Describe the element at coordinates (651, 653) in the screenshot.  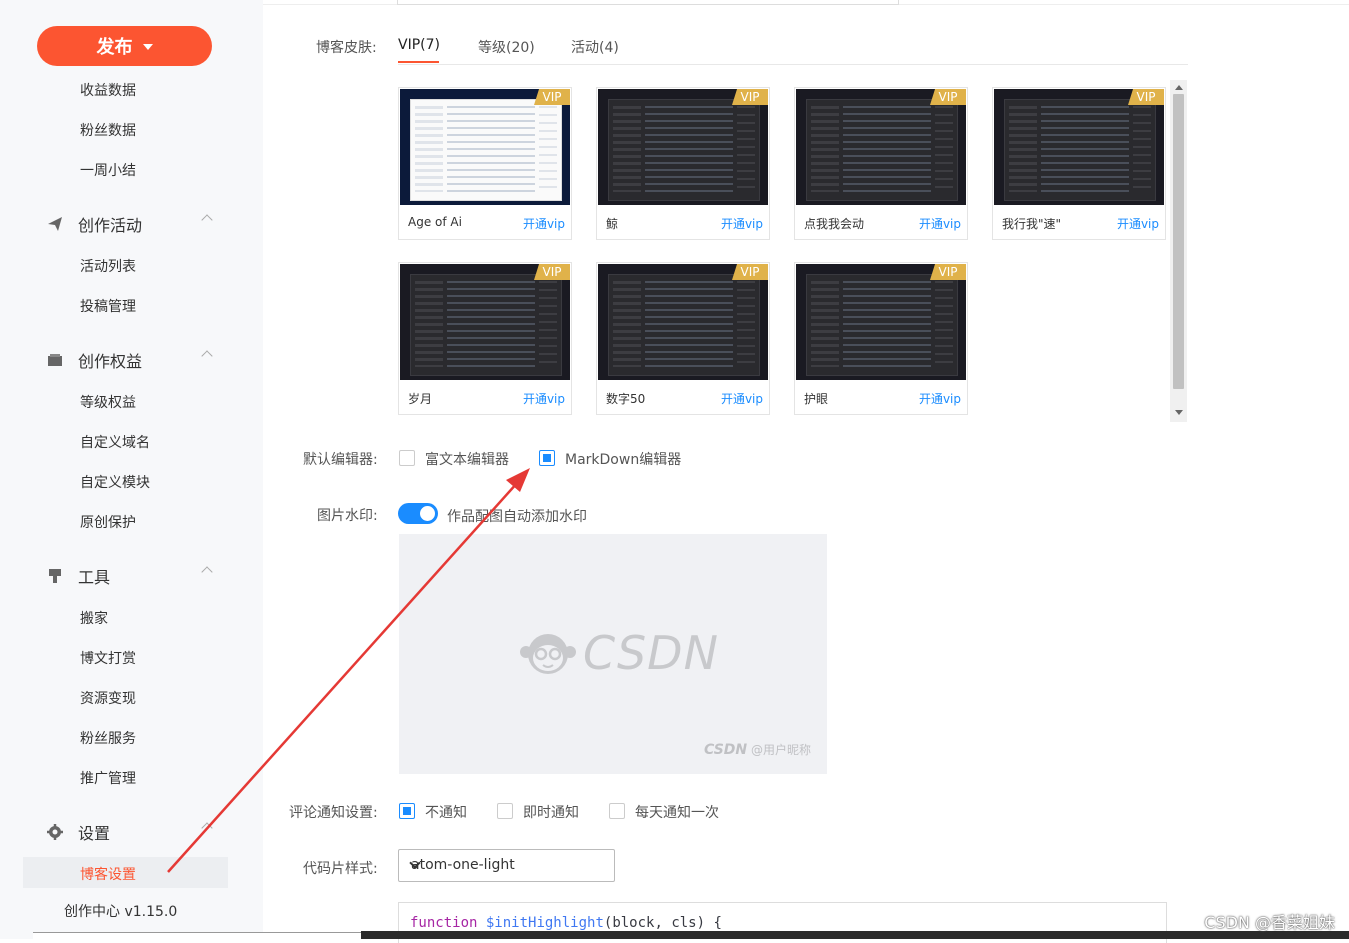
I see `csdn-logo-text: CSDN` at that location.